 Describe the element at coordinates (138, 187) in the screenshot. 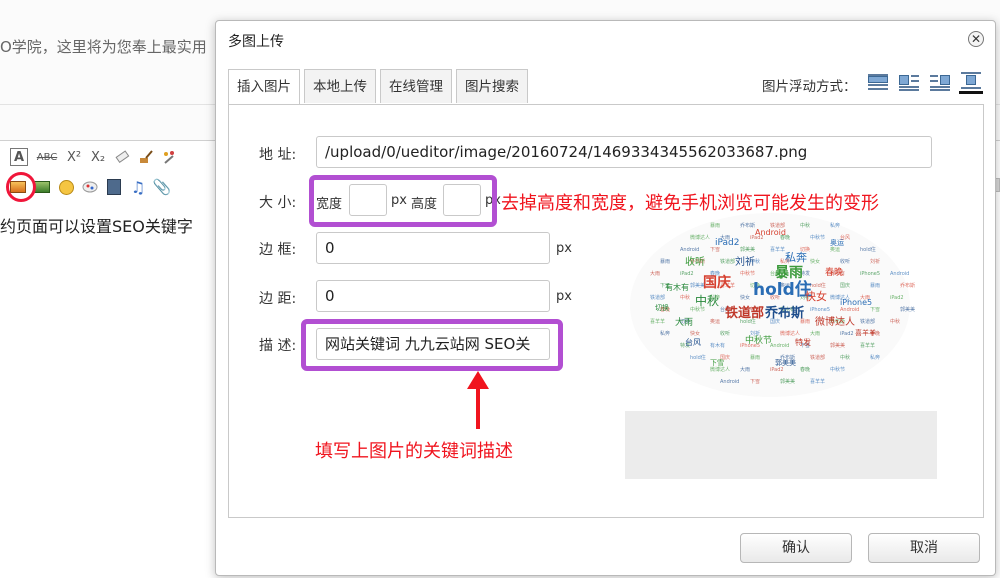

I see `music-icon: ♫` at that location.